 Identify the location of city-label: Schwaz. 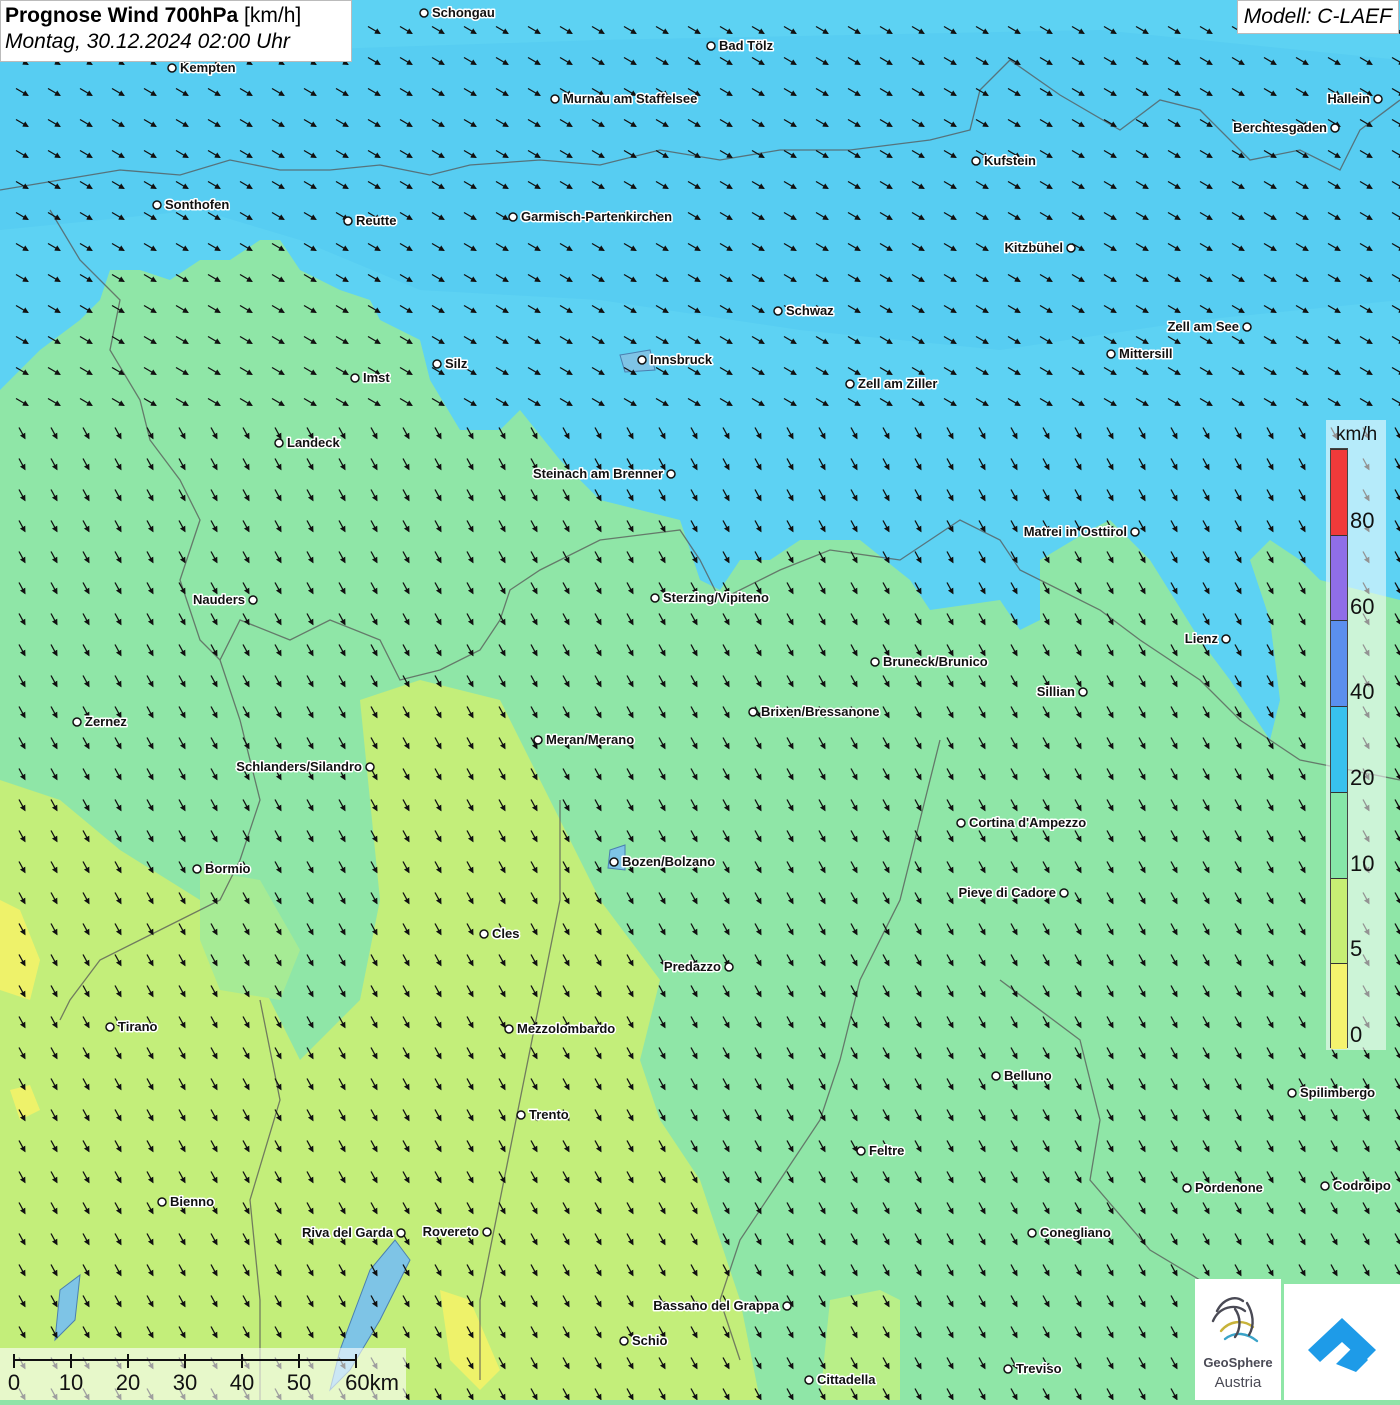
(810, 310).